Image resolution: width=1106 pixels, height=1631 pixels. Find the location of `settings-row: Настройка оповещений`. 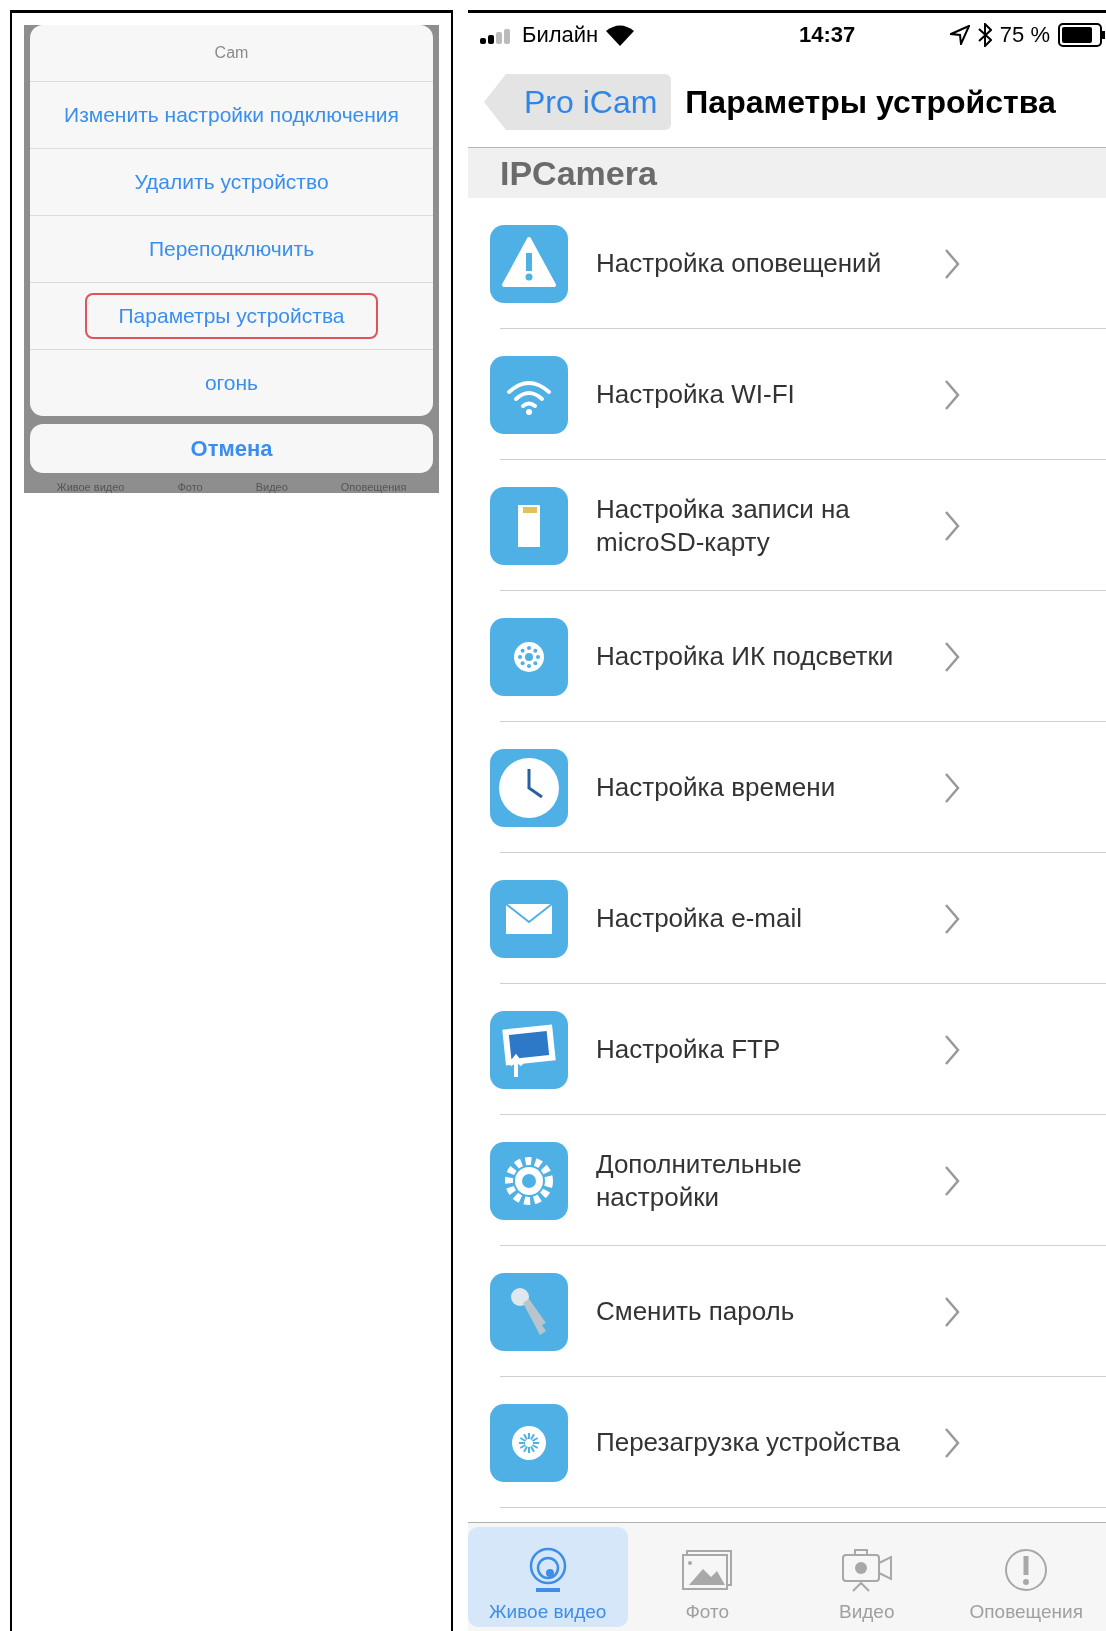

settings-row: Настройка оповещений is located at coordinates (787, 263).